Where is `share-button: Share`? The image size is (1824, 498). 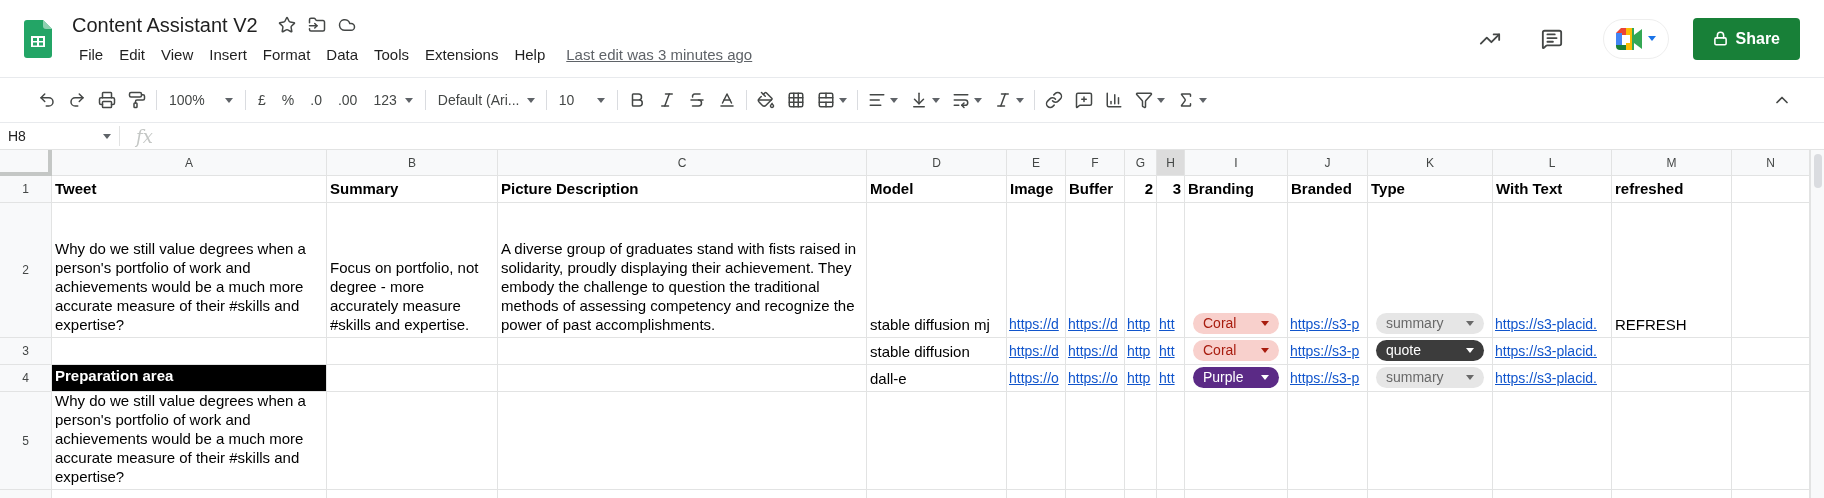 share-button: Share is located at coordinates (1746, 38).